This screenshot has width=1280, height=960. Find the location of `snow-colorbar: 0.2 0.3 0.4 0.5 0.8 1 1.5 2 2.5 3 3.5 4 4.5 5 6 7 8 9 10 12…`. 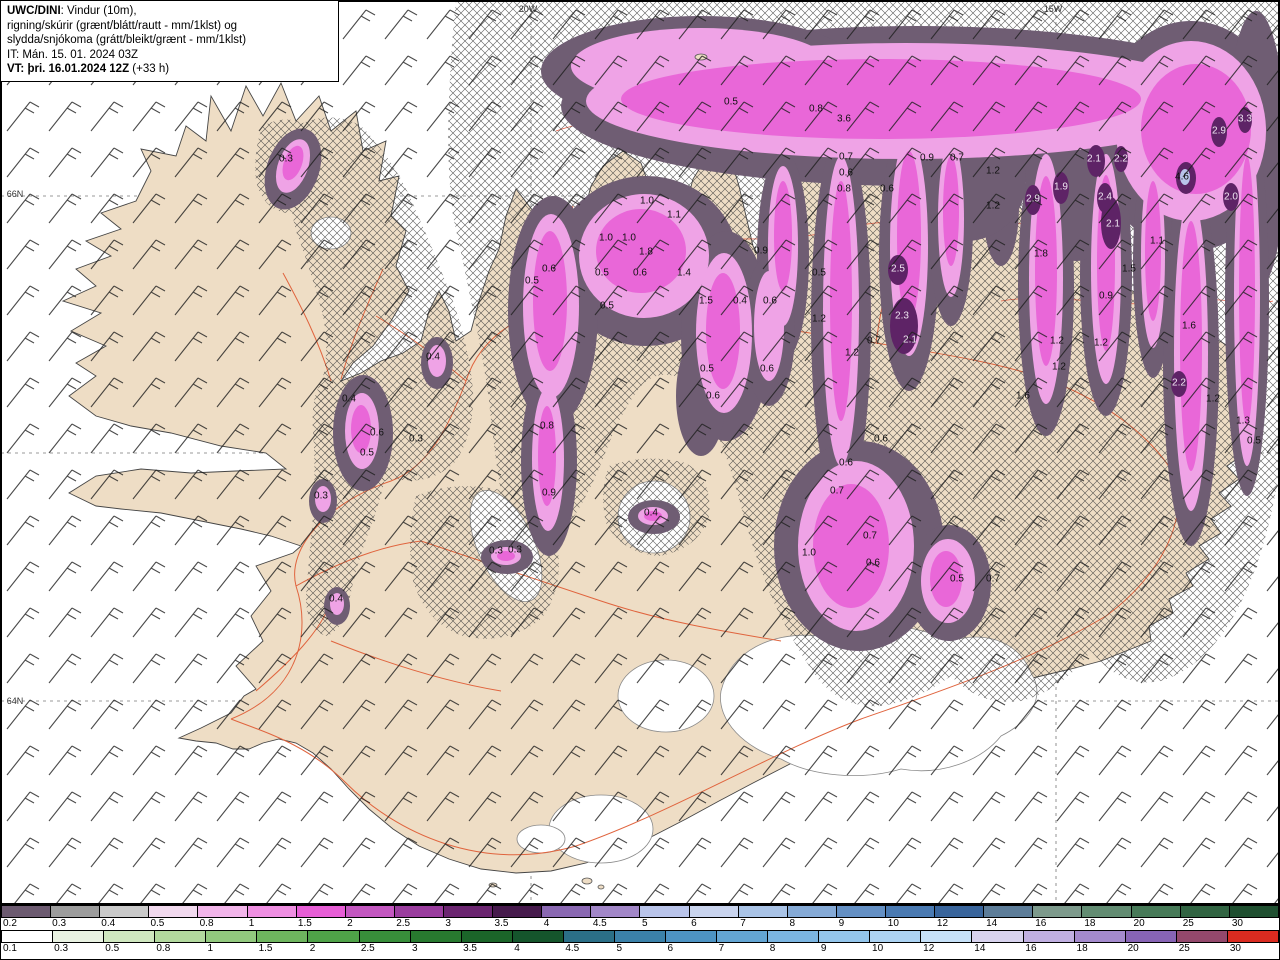

snow-colorbar: 0.2 0.3 0.4 0.5 0.8 1 1.5 2 2.5 3 3.5 4 4.5 5 6 7 8 9 10 12… is located at coordinates (640, 917).